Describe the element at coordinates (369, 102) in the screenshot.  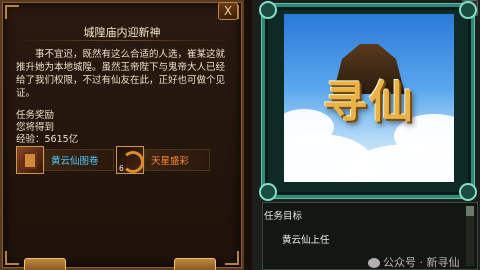
I see `game-logo: 寻仙` at that location.